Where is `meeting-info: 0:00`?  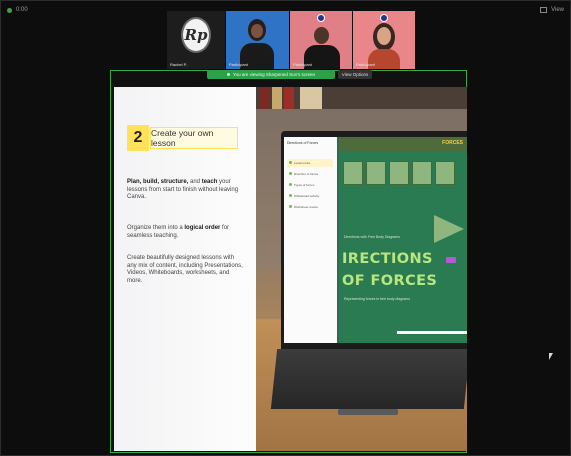
meeting-info: 0:00 is located at coordinates (17, 10).